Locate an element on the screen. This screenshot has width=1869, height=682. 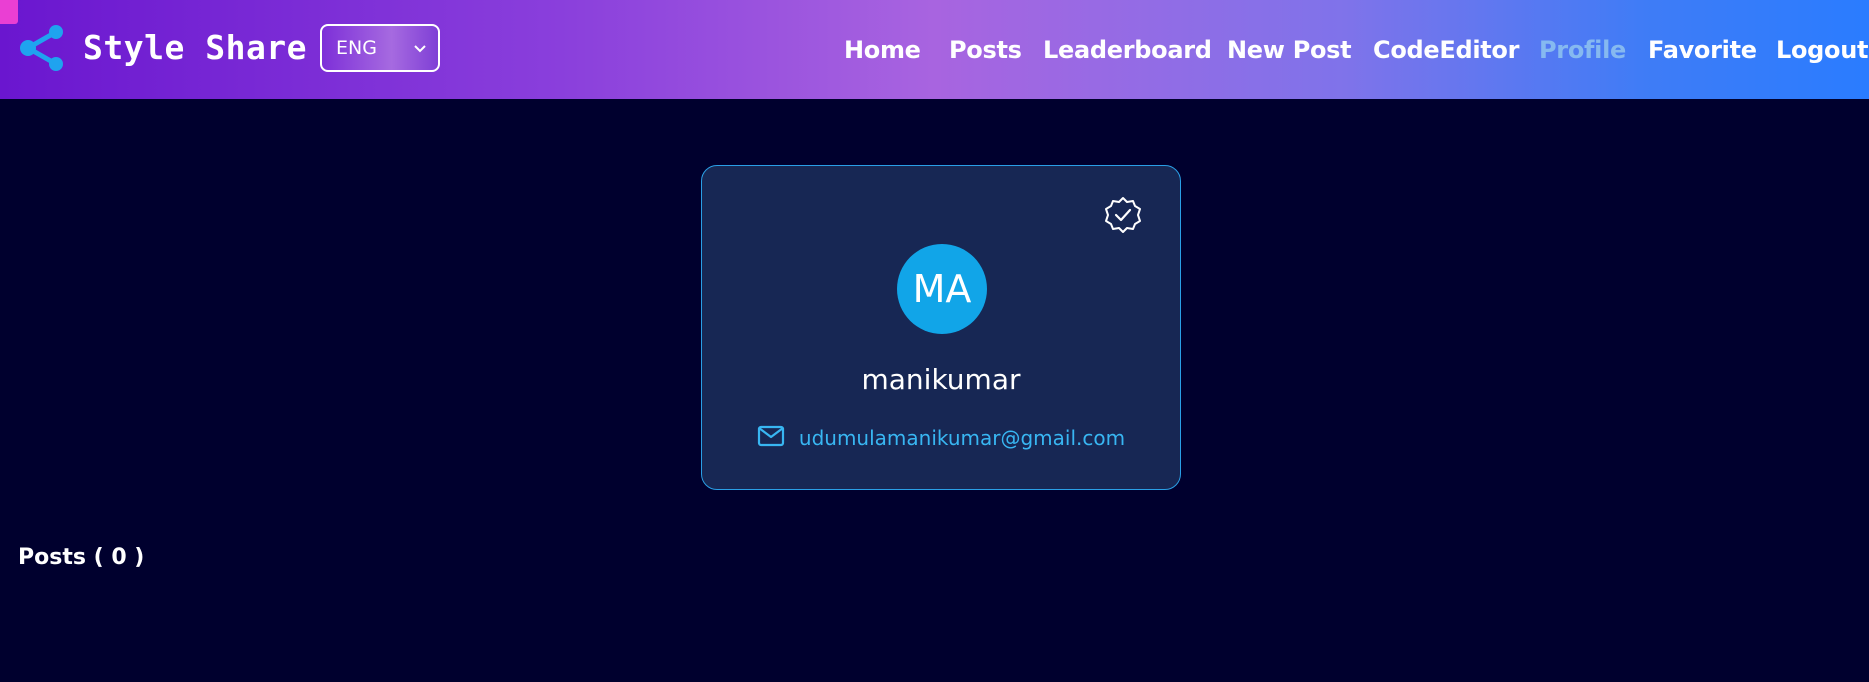
corner-marker is located at coordinates (9, 12).